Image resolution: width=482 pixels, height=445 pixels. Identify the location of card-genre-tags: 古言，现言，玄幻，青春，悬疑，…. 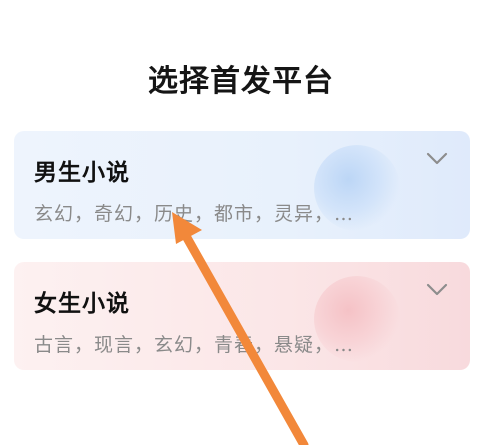
(194, 345).